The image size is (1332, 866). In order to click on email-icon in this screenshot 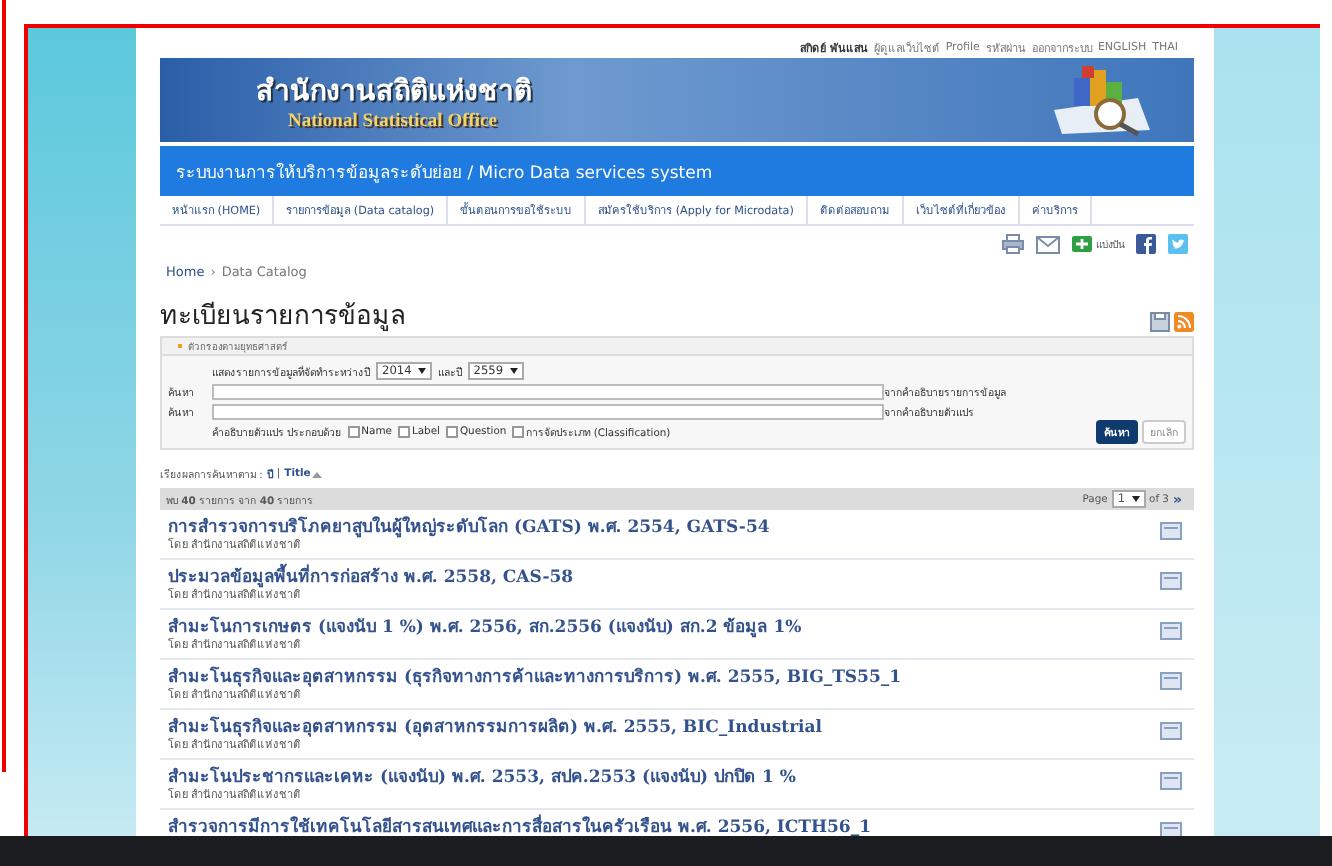, I will do `click(1048, 244)`.